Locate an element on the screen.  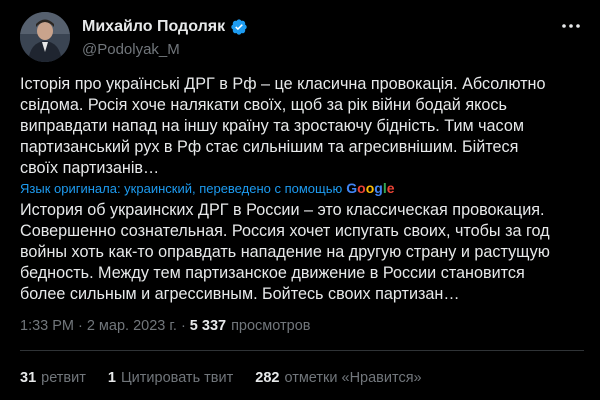
google-logo: Google is located at coordinates (370, 188).